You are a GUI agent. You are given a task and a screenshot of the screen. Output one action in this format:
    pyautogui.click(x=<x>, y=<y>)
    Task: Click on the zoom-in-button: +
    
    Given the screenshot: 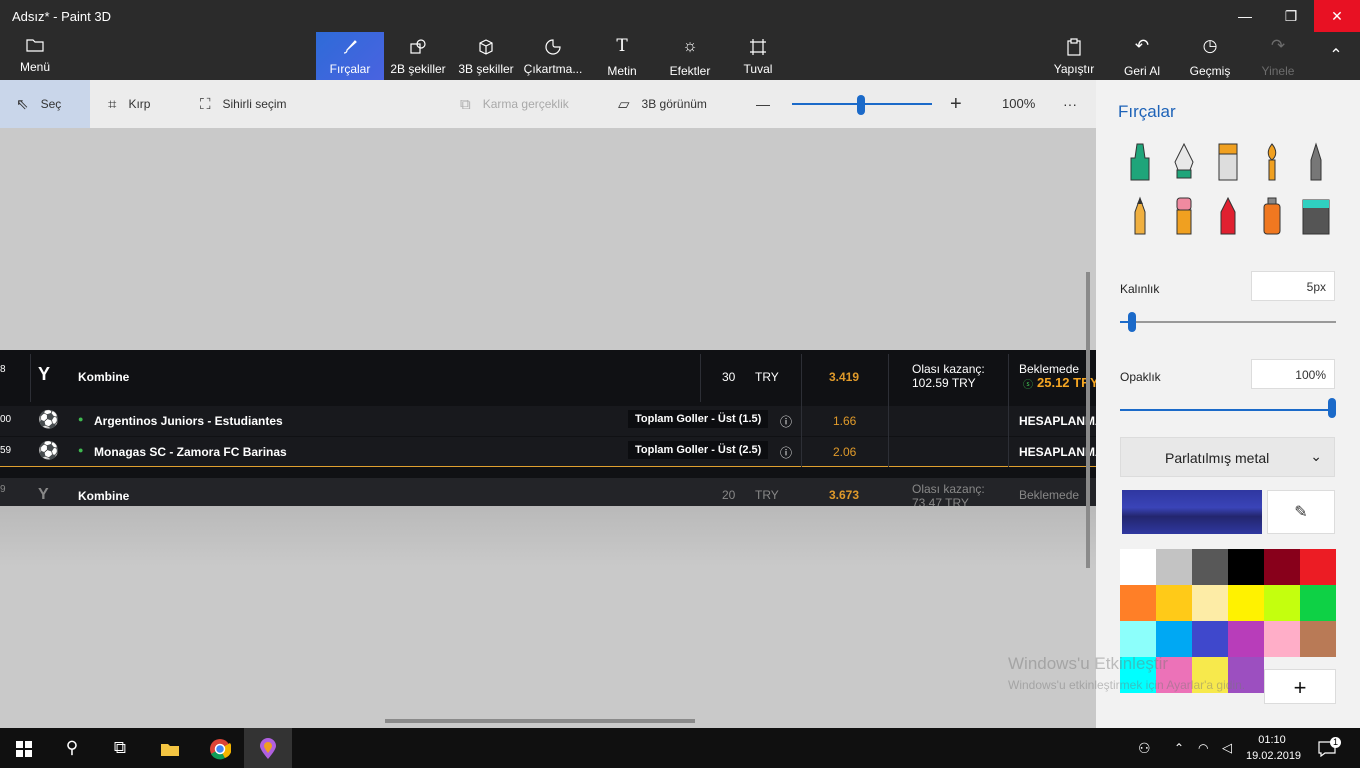 What is the action you would take?
    pyautogui.click(x=956, y=104)
    